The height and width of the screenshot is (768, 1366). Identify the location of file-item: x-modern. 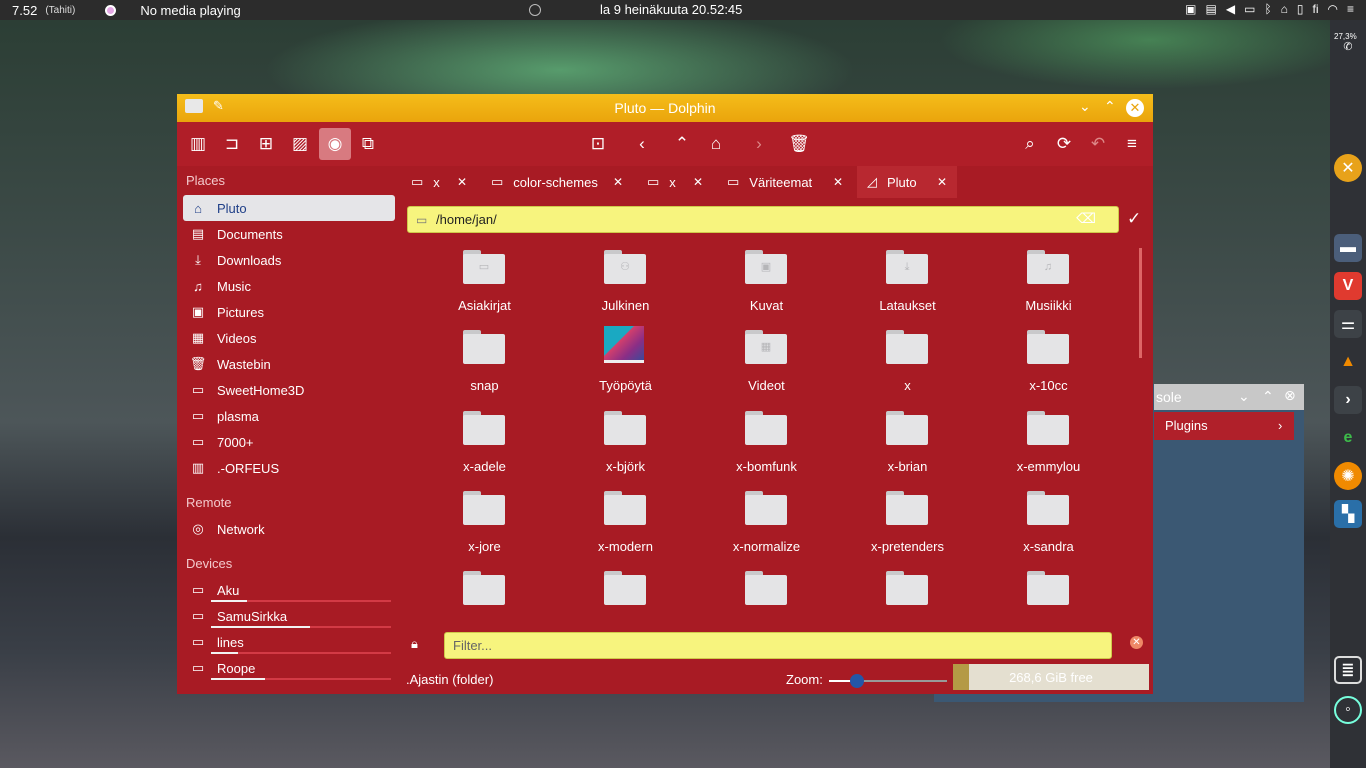
(625, 525).